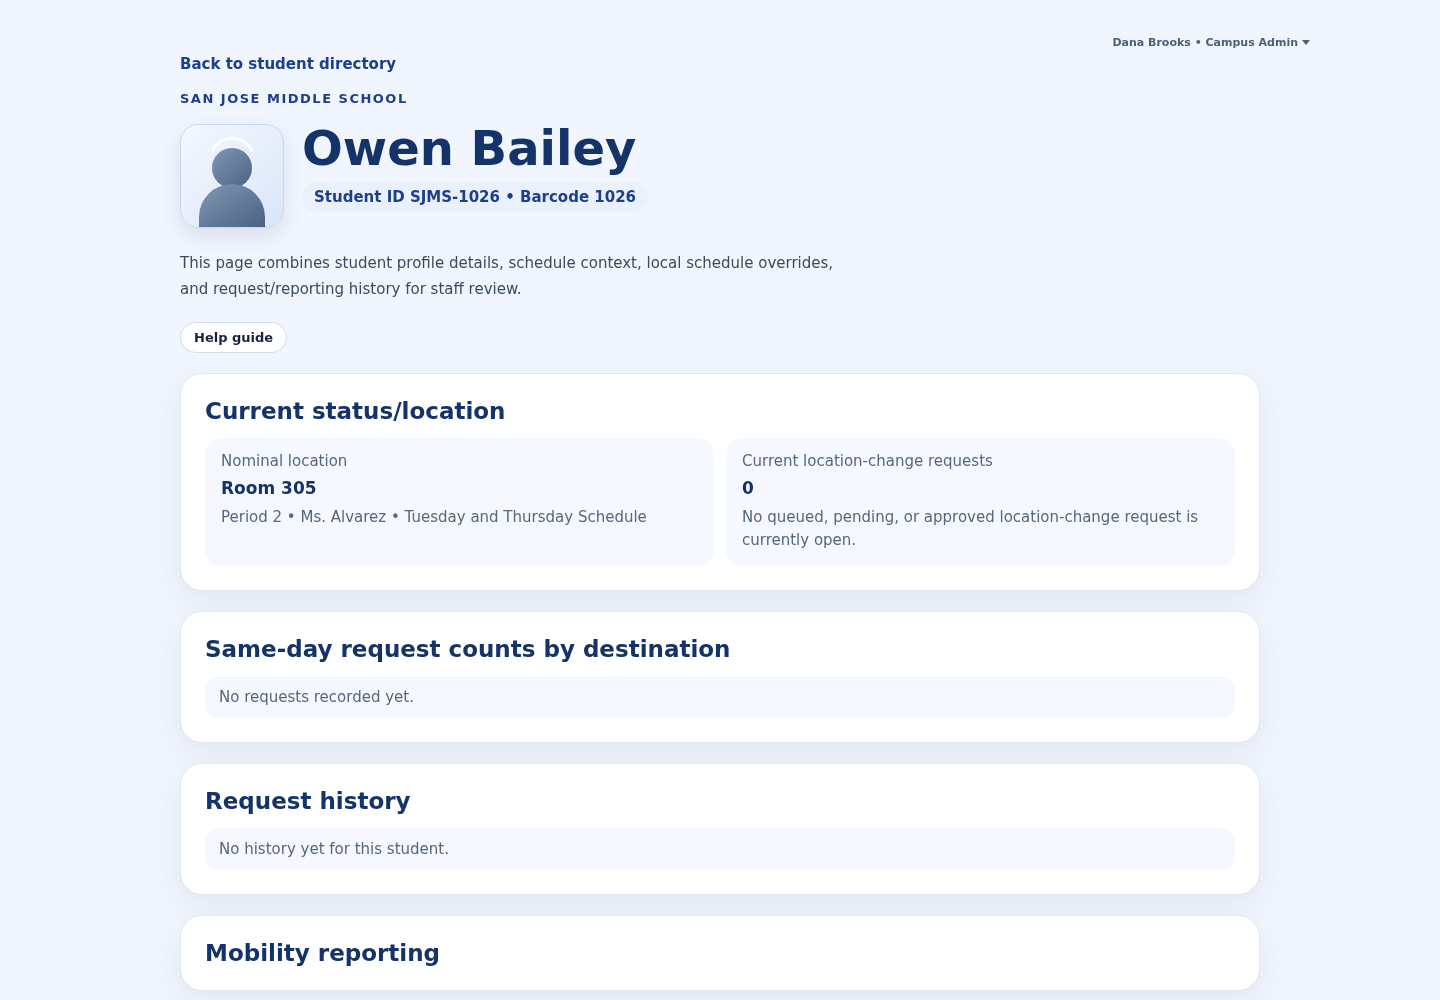 The image size is (1440, 1000). What do you see at coordinates (1306, 42) in the screenshot?
I see `caret-icon` at bounding box center [1306, 42].